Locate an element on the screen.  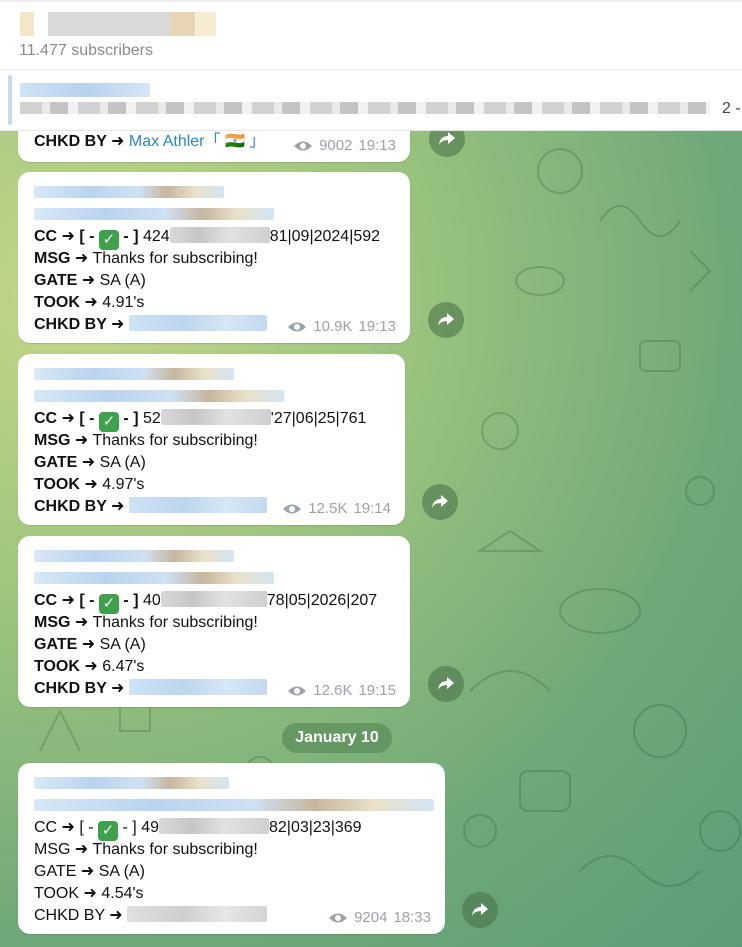
message-meta: 10.9K 19:13 is located at coordinates (341, 326).